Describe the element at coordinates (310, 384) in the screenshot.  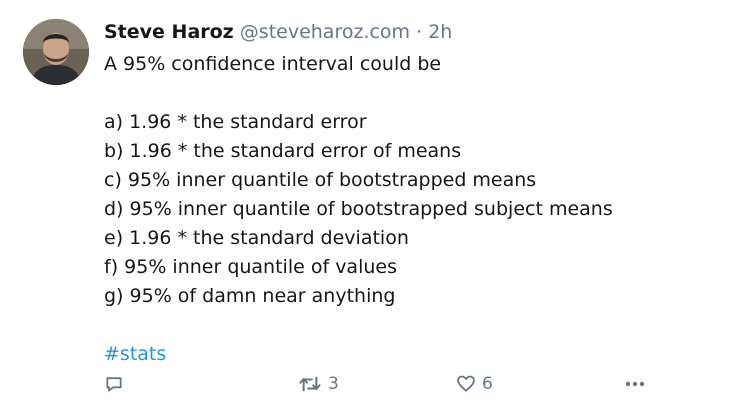
I see `retweet-icon` at that location.